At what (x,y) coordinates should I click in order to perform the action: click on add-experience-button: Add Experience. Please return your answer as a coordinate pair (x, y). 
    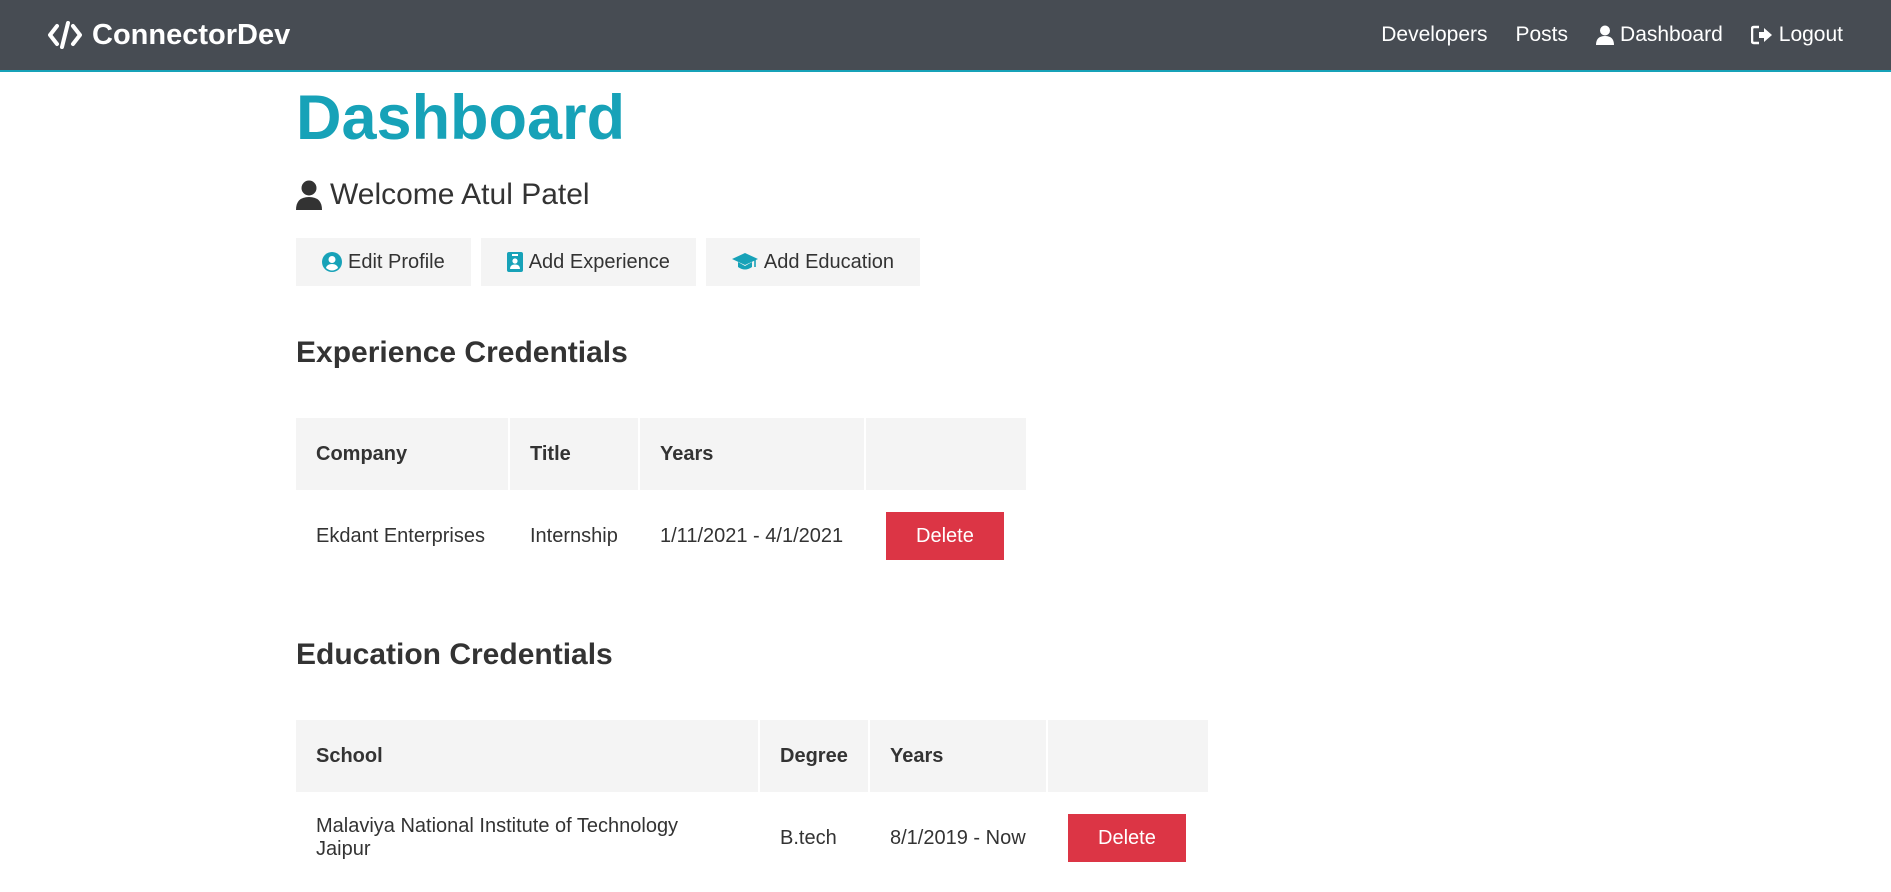
    Looking at the image, I should click on (588, 262).